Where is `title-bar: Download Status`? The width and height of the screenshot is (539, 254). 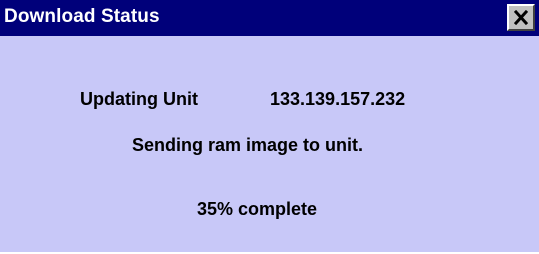
title-bar: Download Status is located at coordinates (269, 18).